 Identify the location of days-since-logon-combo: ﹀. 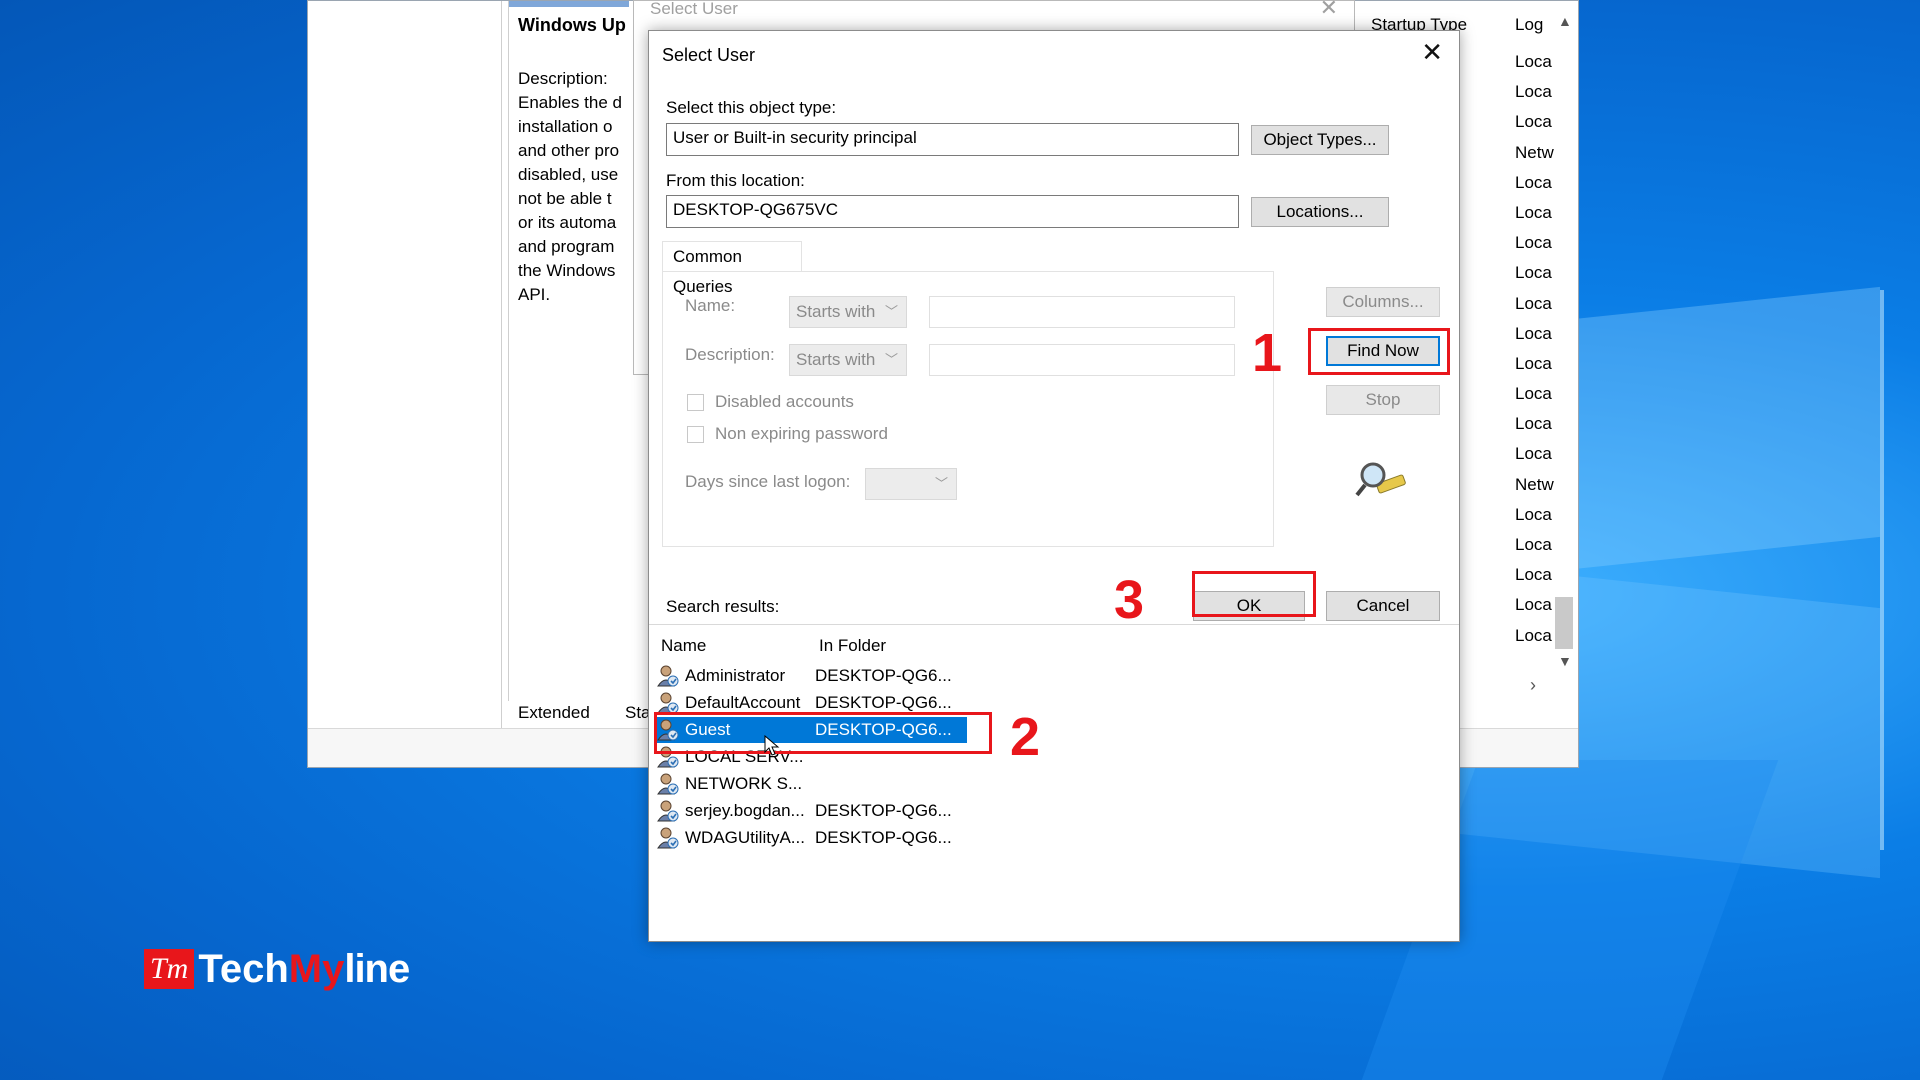
(911, 484).